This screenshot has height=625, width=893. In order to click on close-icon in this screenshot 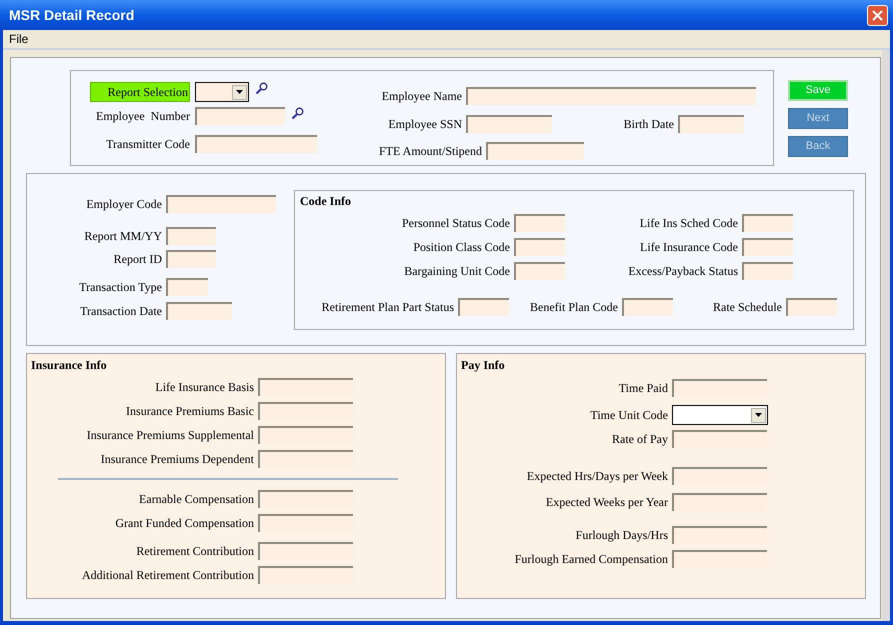, I will do `click(877, 15)`.